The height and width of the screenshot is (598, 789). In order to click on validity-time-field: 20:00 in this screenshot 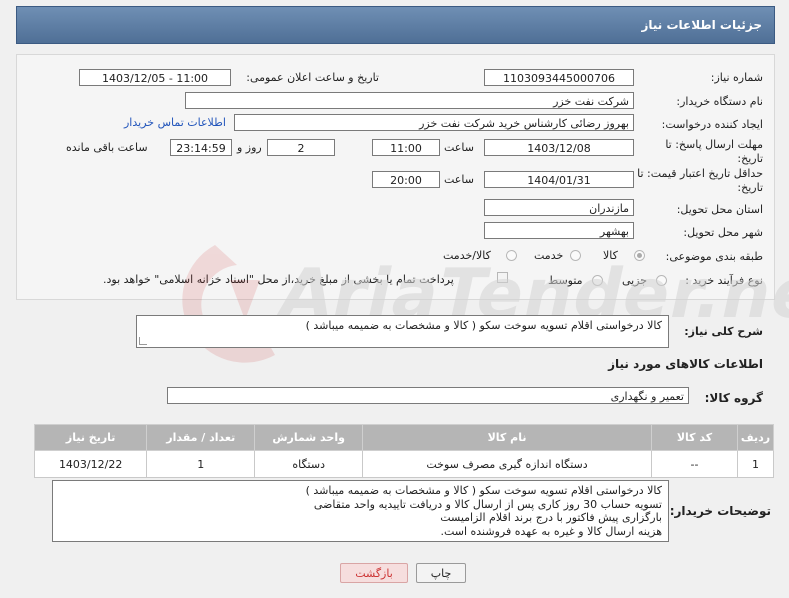, I will do `click(406, 179)`.